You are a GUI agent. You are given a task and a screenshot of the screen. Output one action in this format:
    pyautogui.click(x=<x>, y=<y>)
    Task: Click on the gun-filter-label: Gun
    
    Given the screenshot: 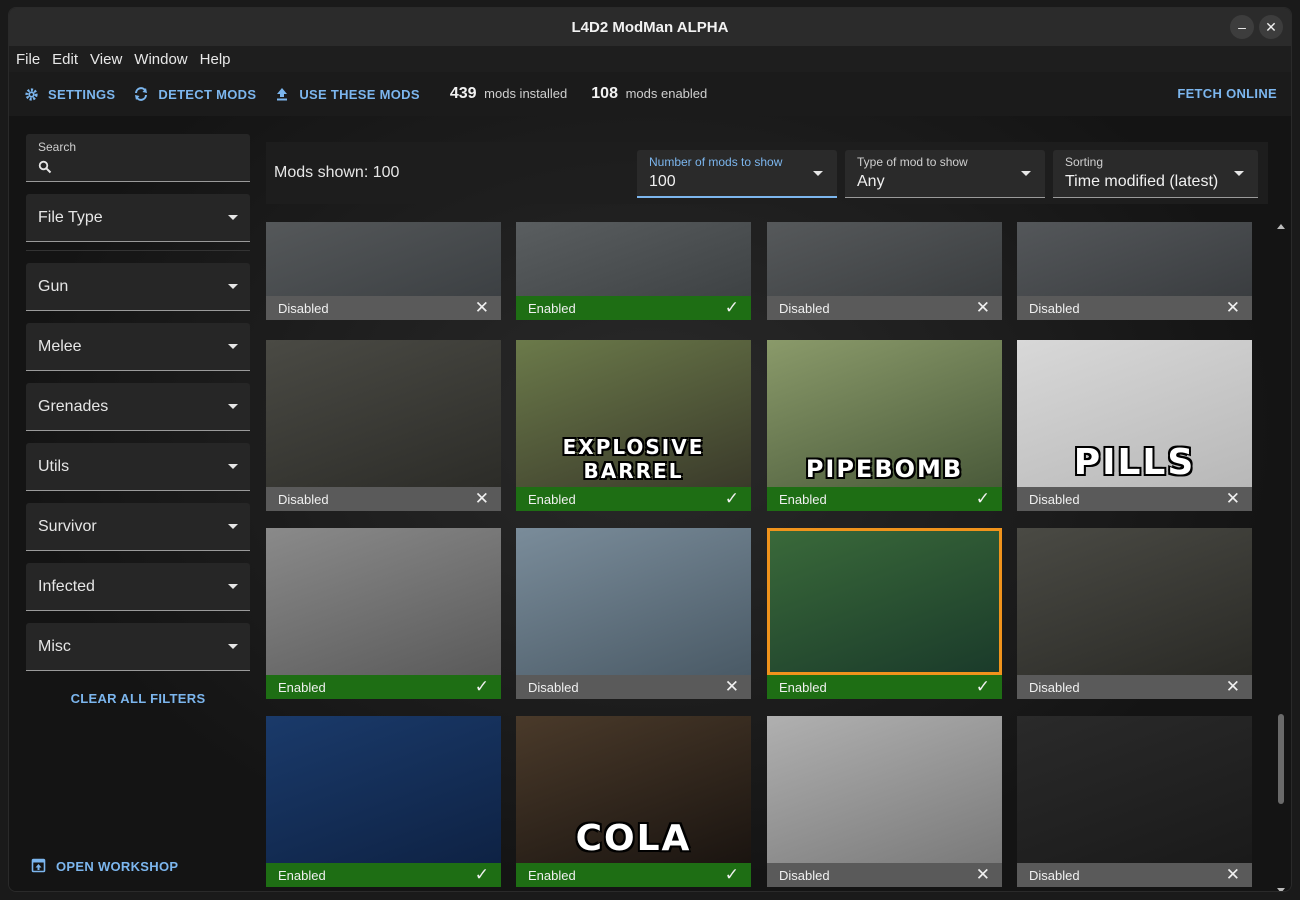 What is the action you would take?
    pyautogui.click(x=53, y=286)
    